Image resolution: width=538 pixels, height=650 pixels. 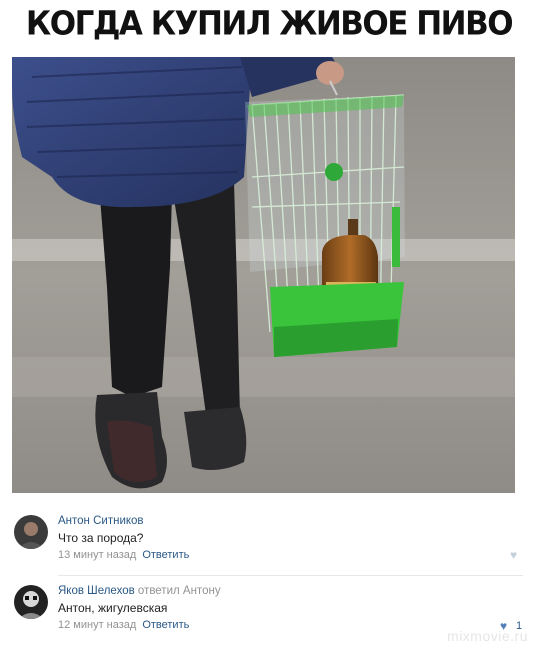 I want to click on comment-meta: 13 минут назад Ответить, so click(x=123, y=555).